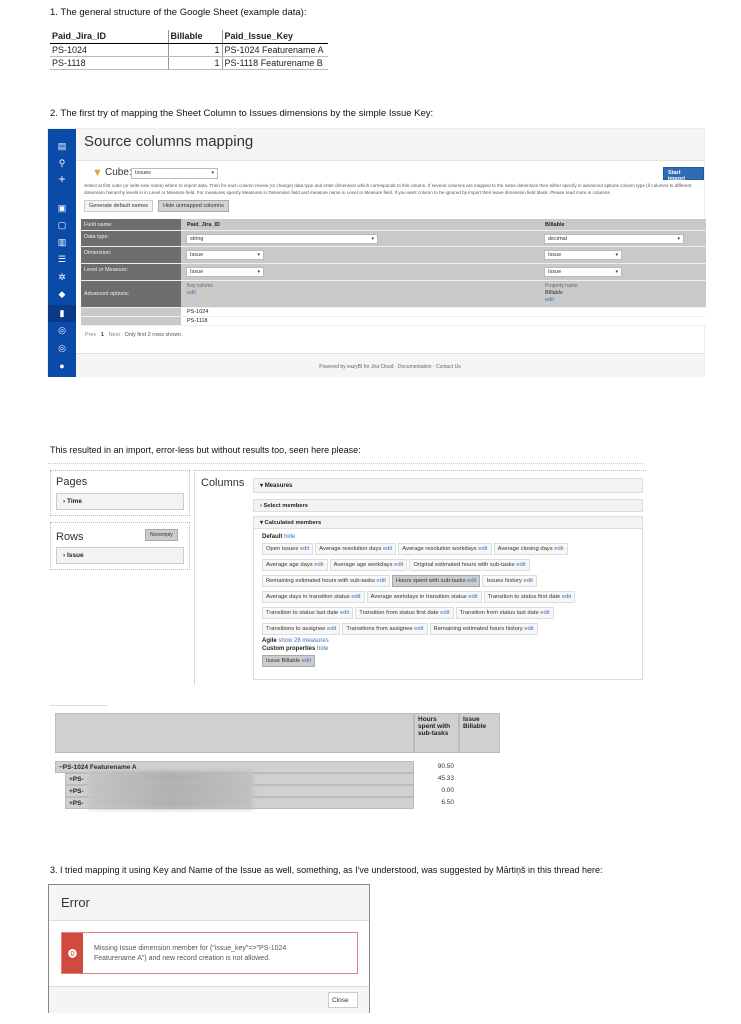 Image resolution: width=741 pixels, height=1024 pixels. I want to click on next-link: Next, so click(114, 335).